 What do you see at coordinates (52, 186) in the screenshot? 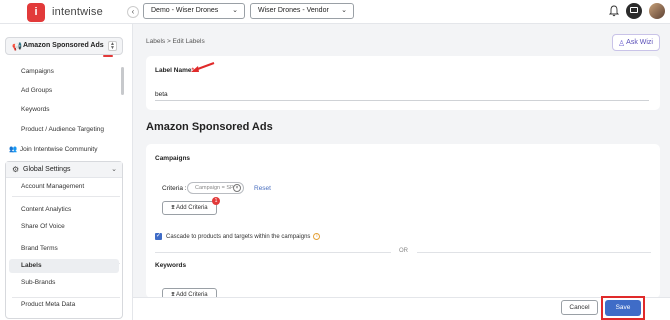
I see `sidebar-item-account-management: Account Management` at bounding box center [52, 186].